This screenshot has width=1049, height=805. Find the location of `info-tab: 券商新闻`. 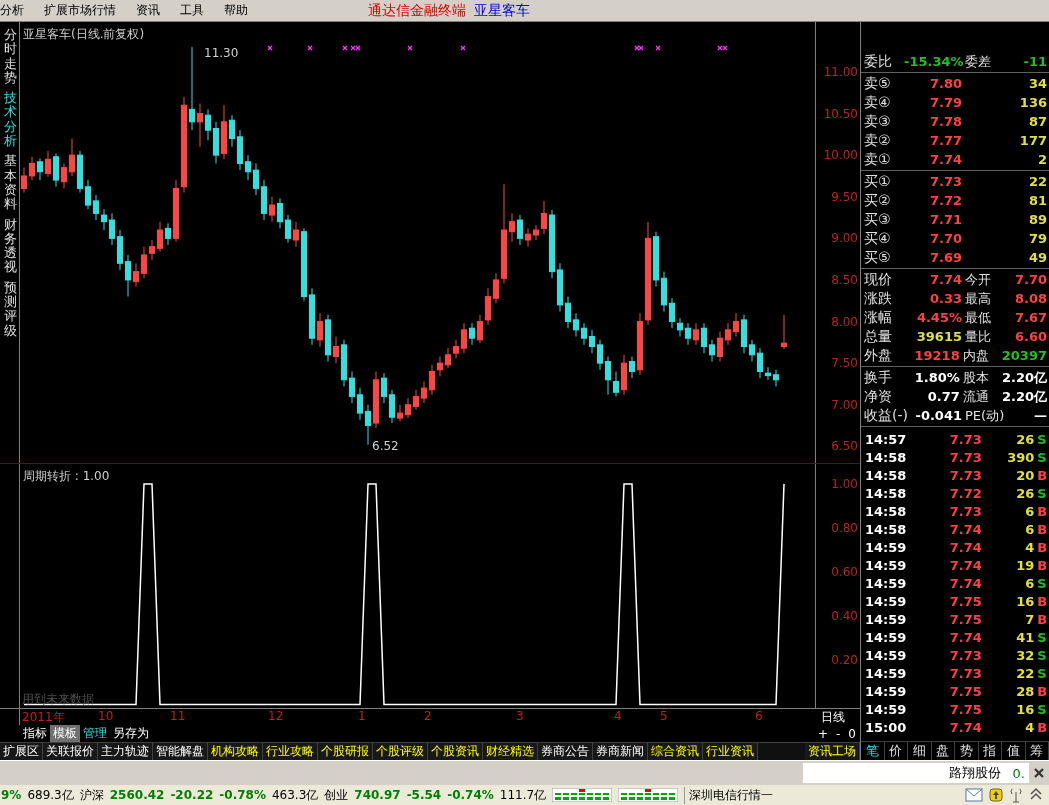

info-tab: 券商新闻 is located at coordinates (620, 751).